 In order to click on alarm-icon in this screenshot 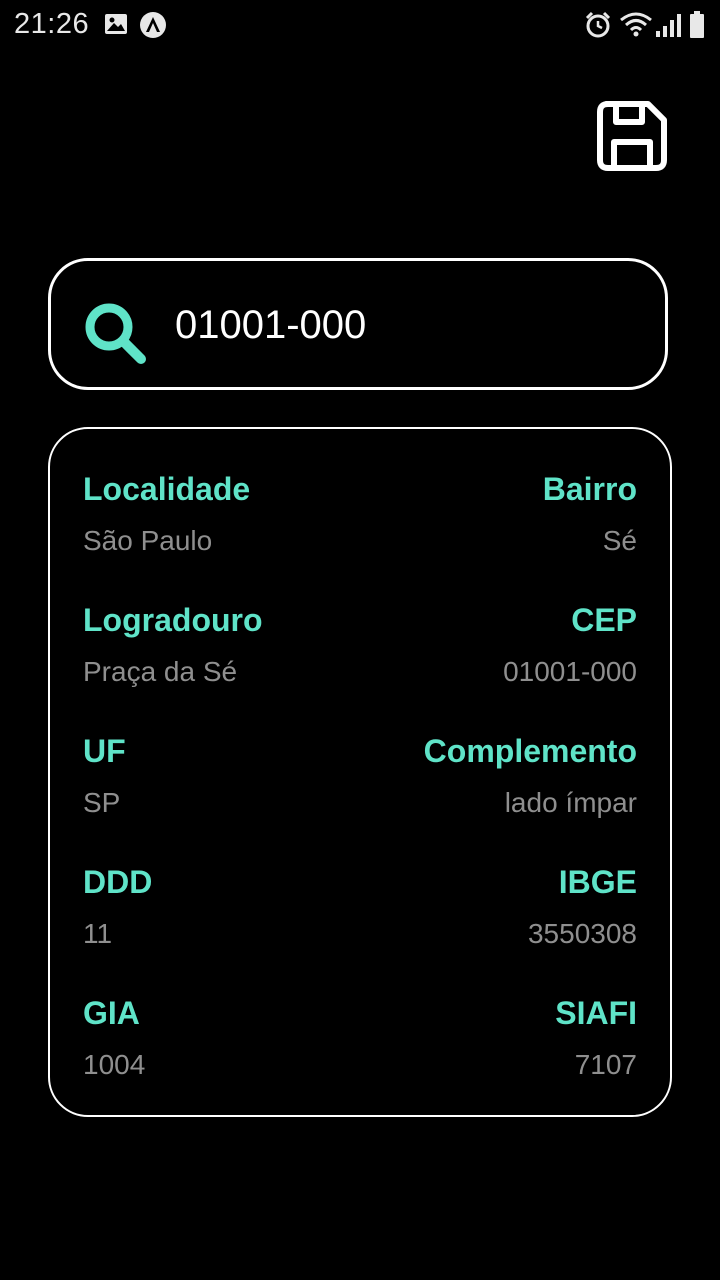, I will do `click(598, 27)`.